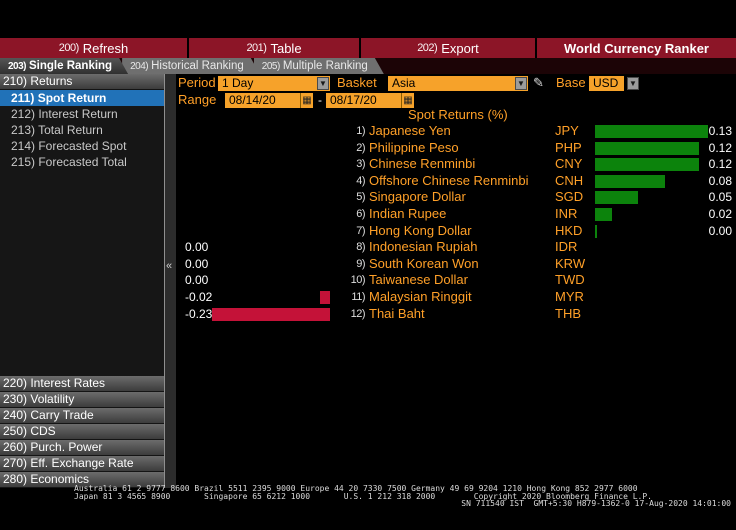  What do you see at coordinates (139, 66) in the screenshot?
I see `tab-key: 204)` at bounding box center [139, 66].